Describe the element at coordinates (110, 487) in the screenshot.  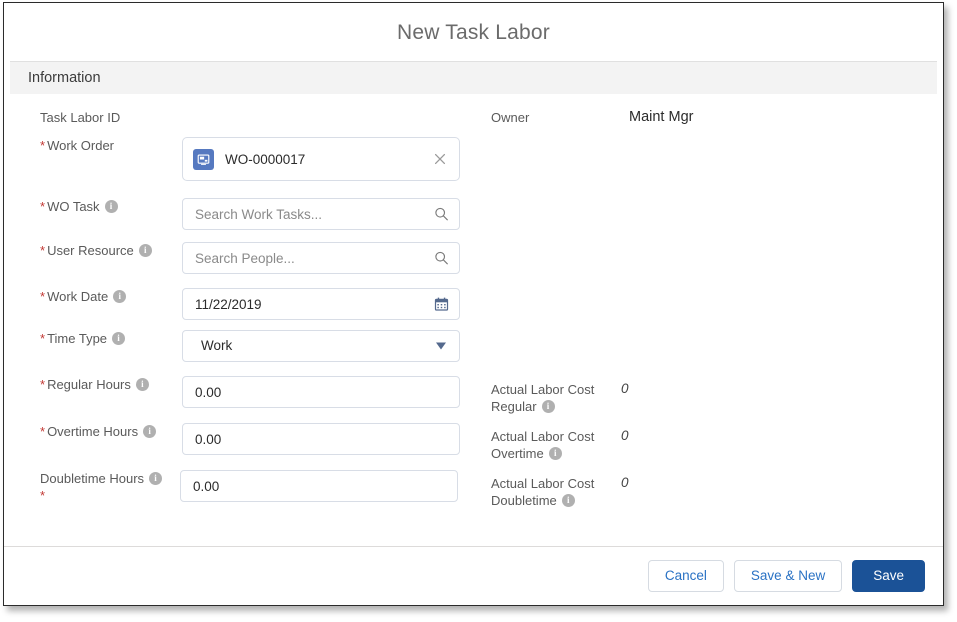
I see `doubletime-hours-label: Doubletime Hours *` at that location.